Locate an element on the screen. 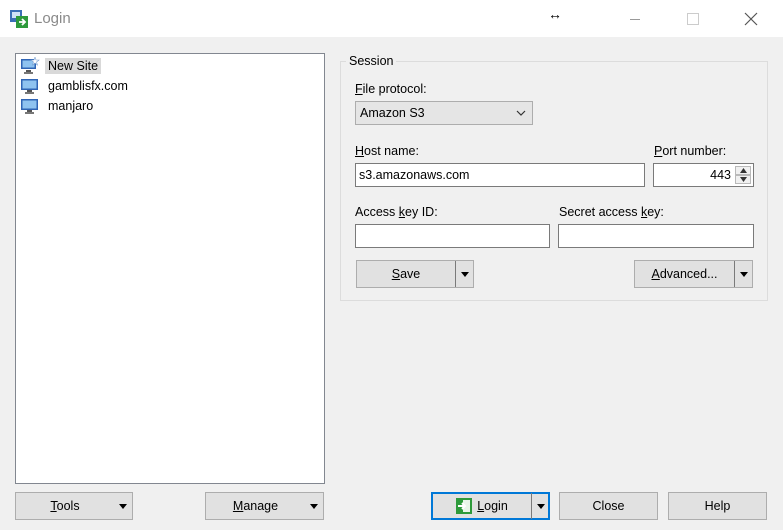  site-item-new-site: New Site is located at coordinates (61, 66).